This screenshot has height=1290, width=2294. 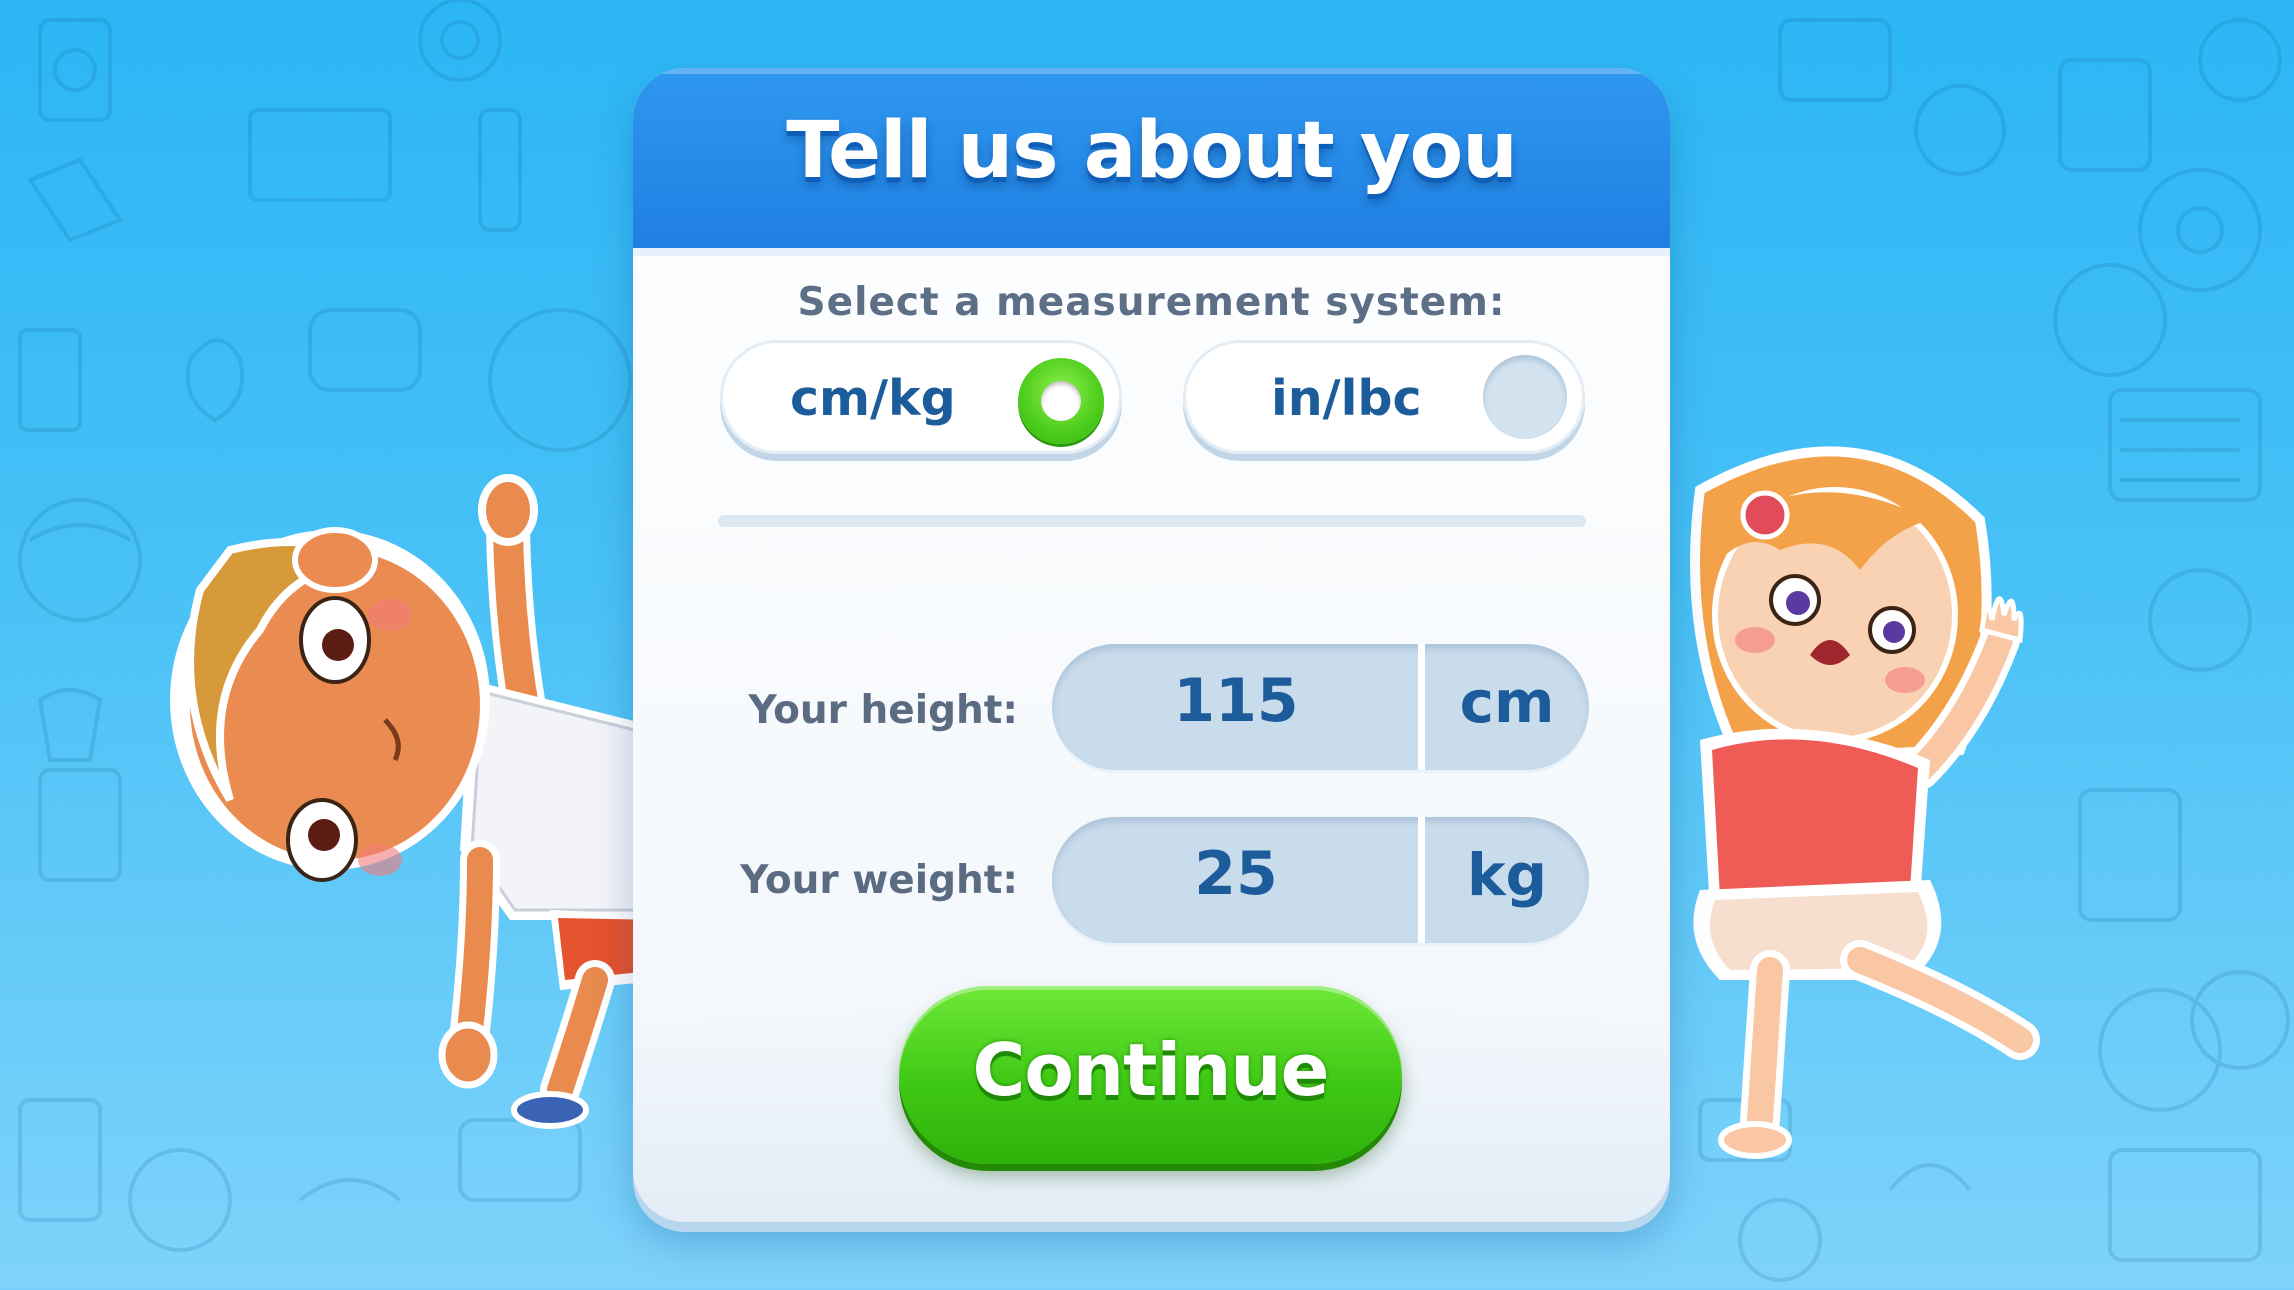 What do you see at coordinates (883, 710) in the screenshot?
I see `height-label: Your height:` at bounding box center [883, 710].